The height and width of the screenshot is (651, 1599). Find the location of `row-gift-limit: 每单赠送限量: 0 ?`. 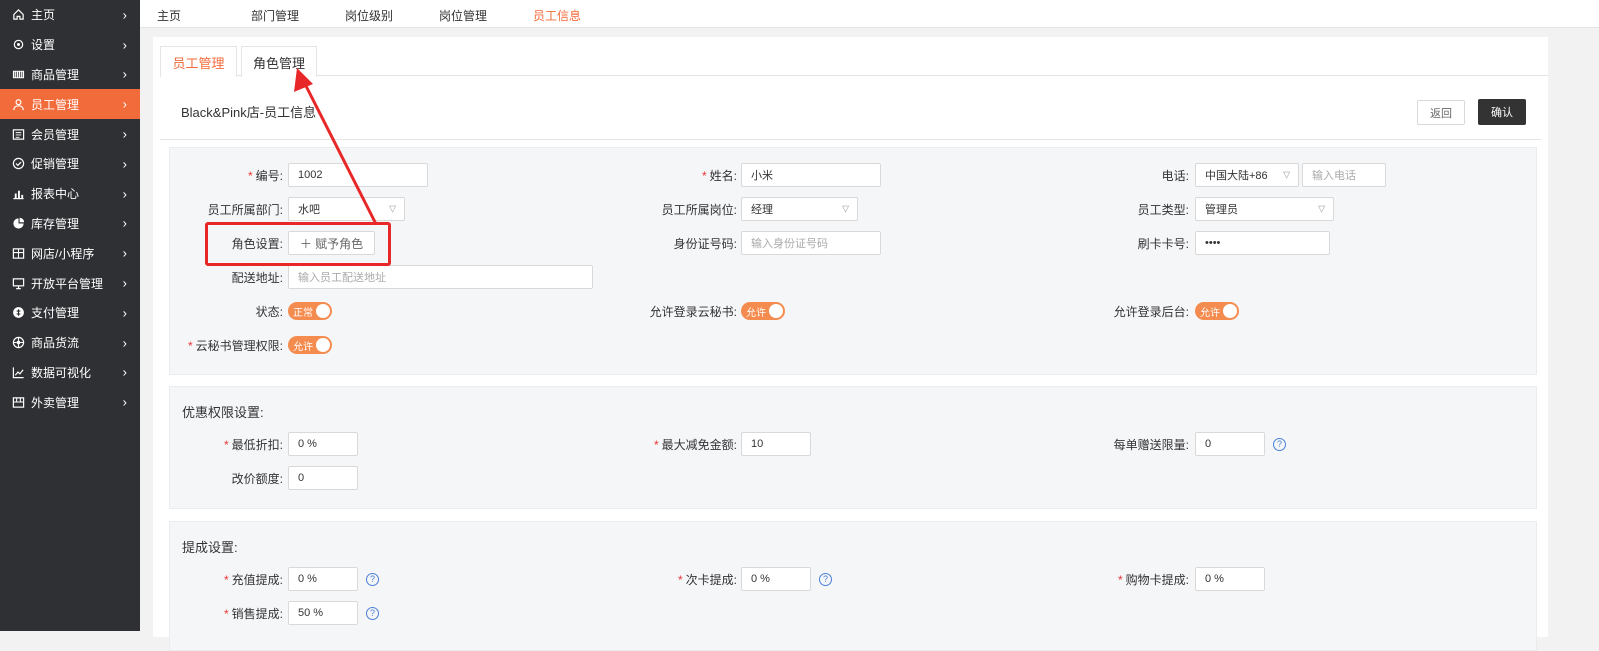

row-gift-limit: 每单赠送限量: 0 ? is located at coordinates (1178, 444).